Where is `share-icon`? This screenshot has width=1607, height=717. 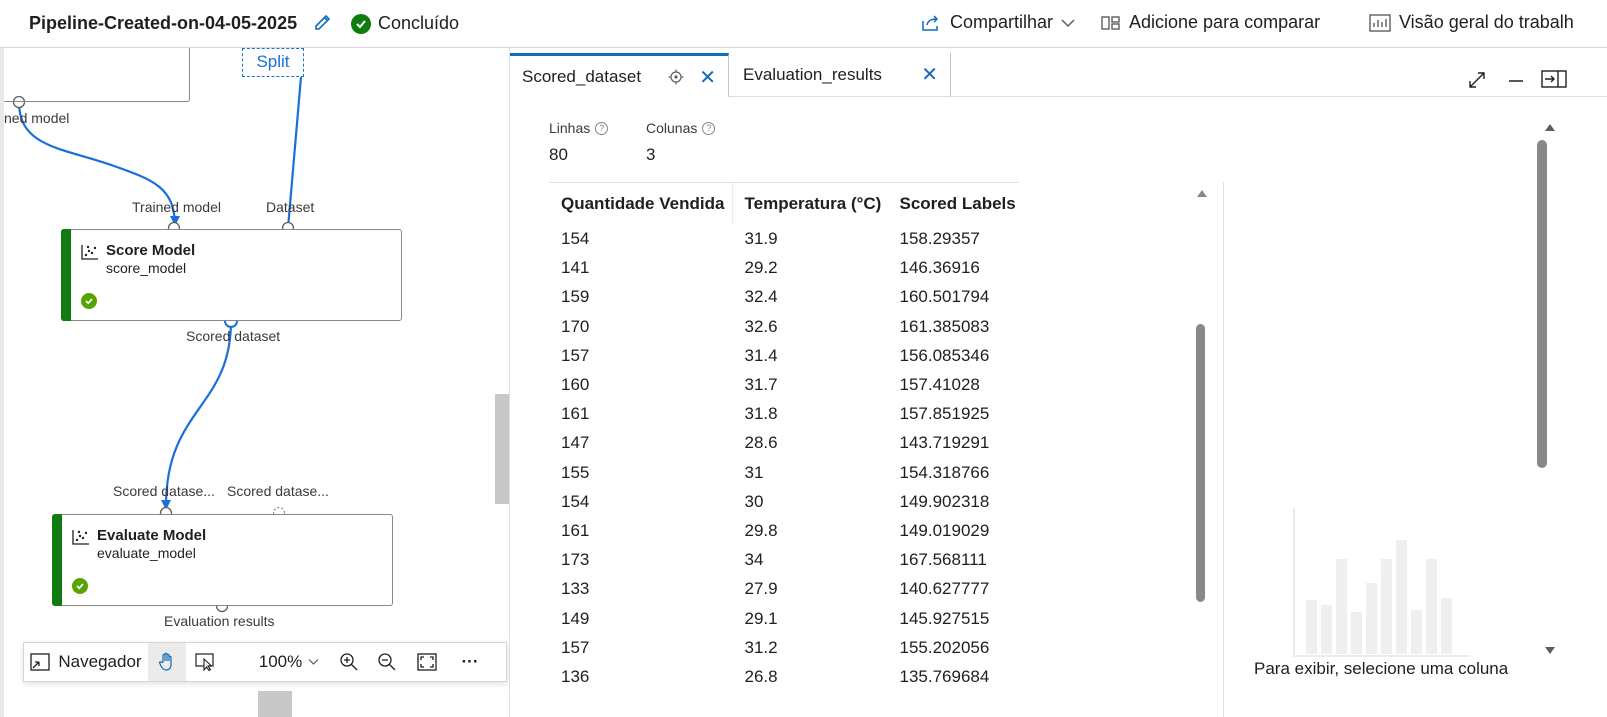
share-icon is located at coordinates (930, 22).